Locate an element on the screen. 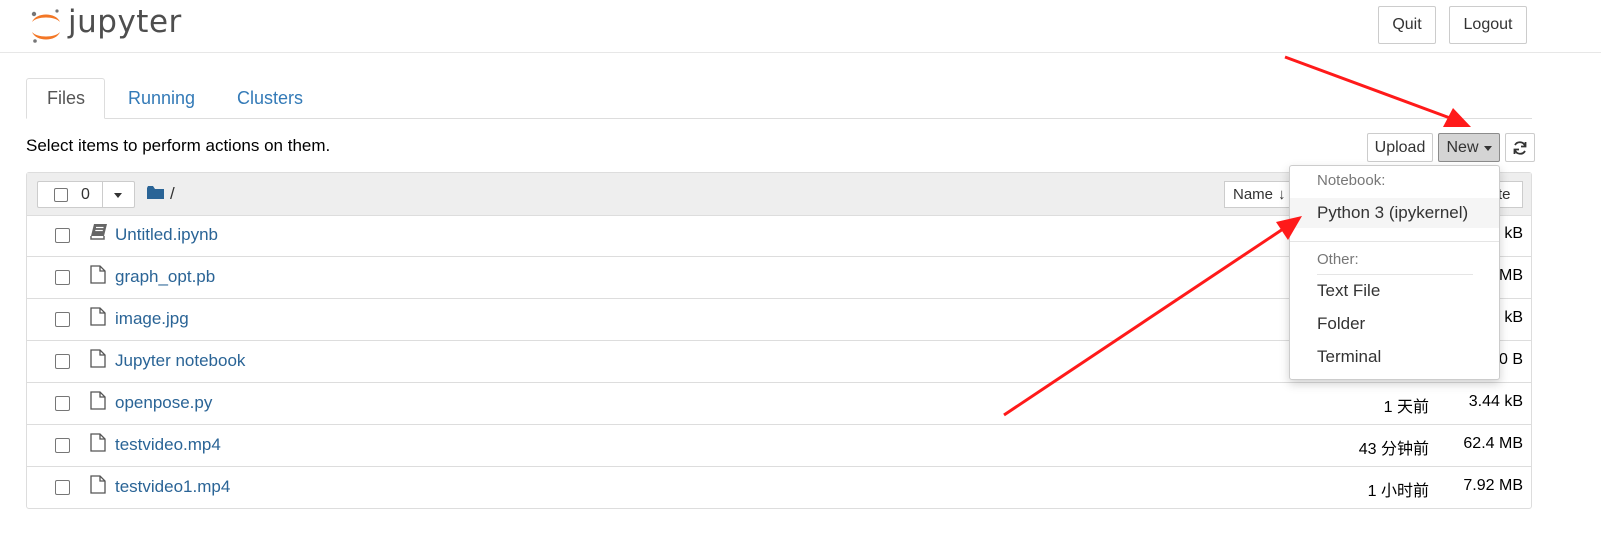  file-size: 62.4 MB is located at coordinates (1493, 443).